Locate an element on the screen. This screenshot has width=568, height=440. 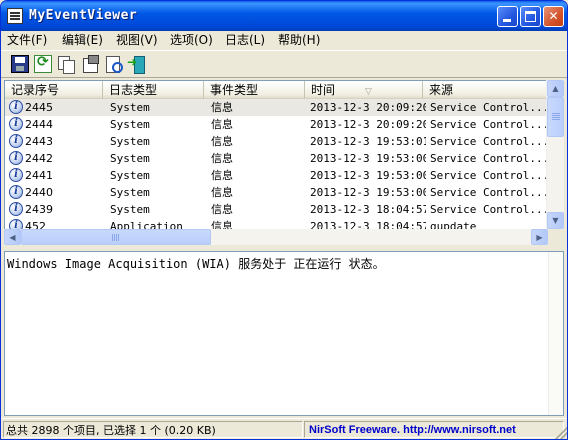
scroll-left-arrow-icon: ◀ is located at coordinates (12, 237).